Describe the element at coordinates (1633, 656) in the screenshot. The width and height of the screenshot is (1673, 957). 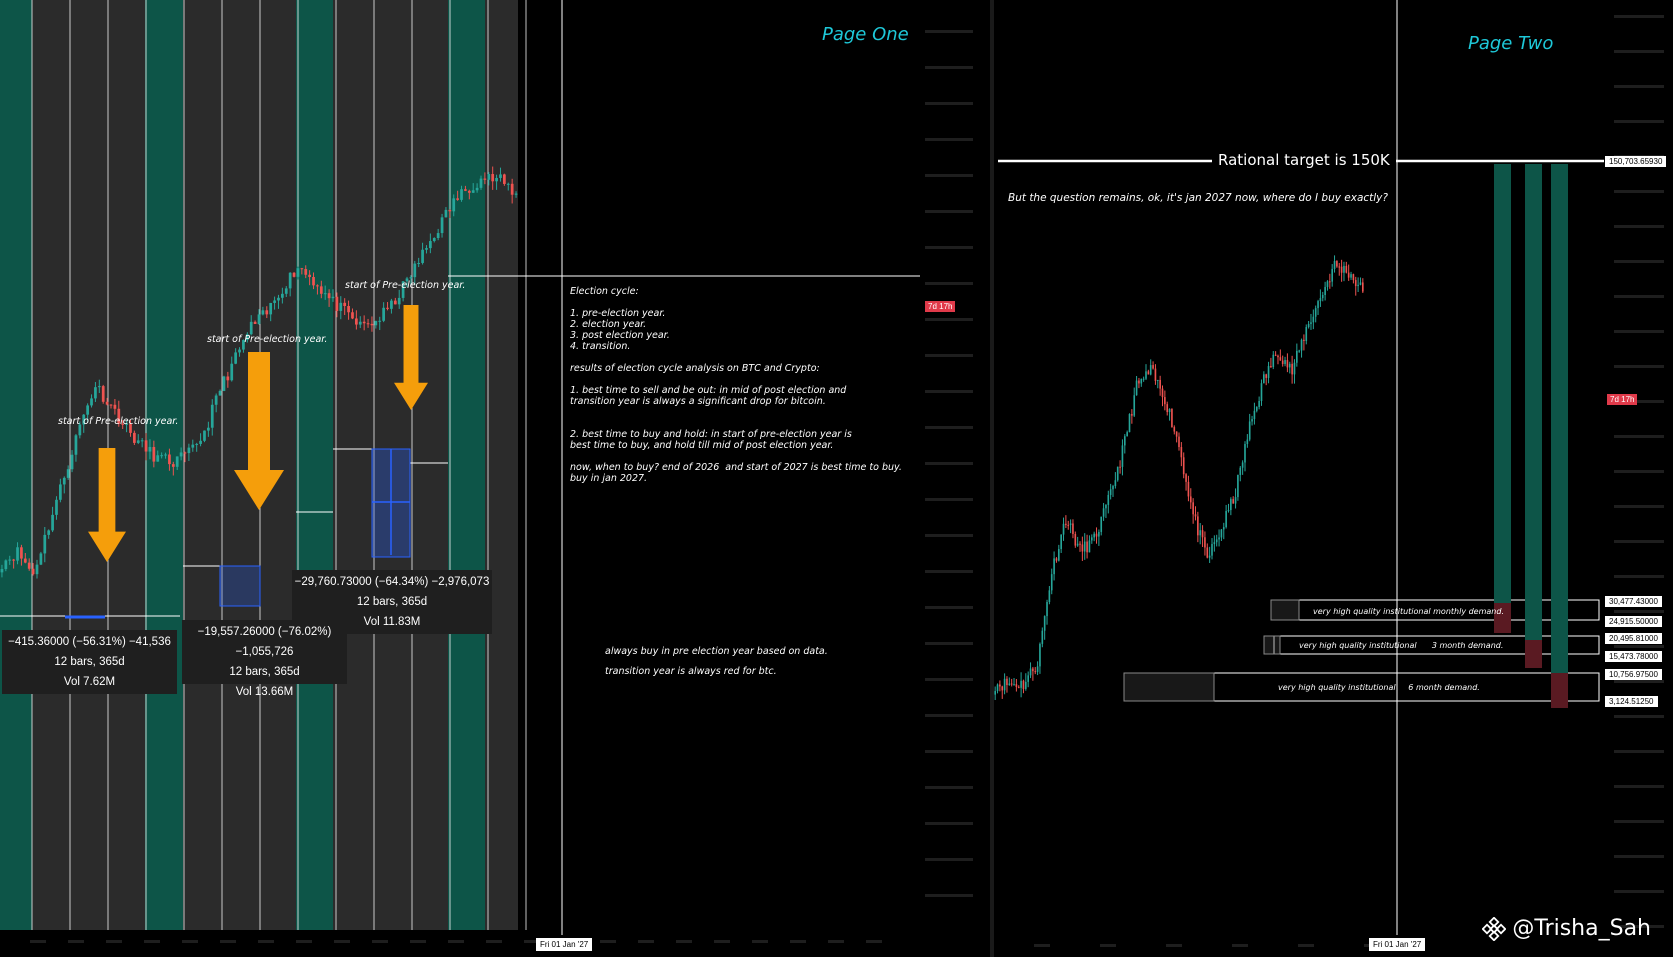
I see `price-tag-4: 15,473.78000` at that location.